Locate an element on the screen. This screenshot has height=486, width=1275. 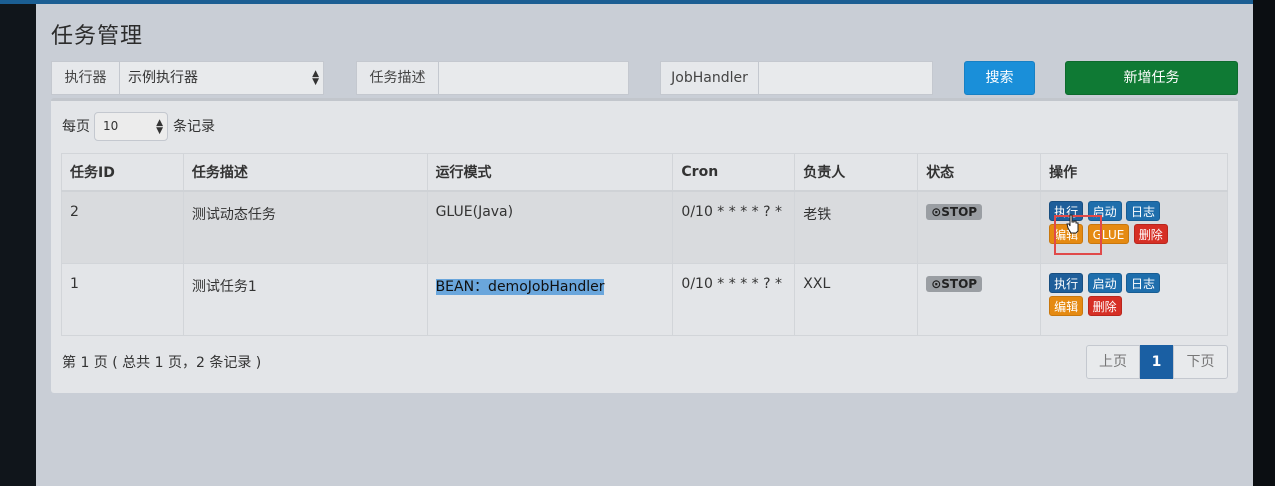
right-edge is located at coordinates (1264, 243).